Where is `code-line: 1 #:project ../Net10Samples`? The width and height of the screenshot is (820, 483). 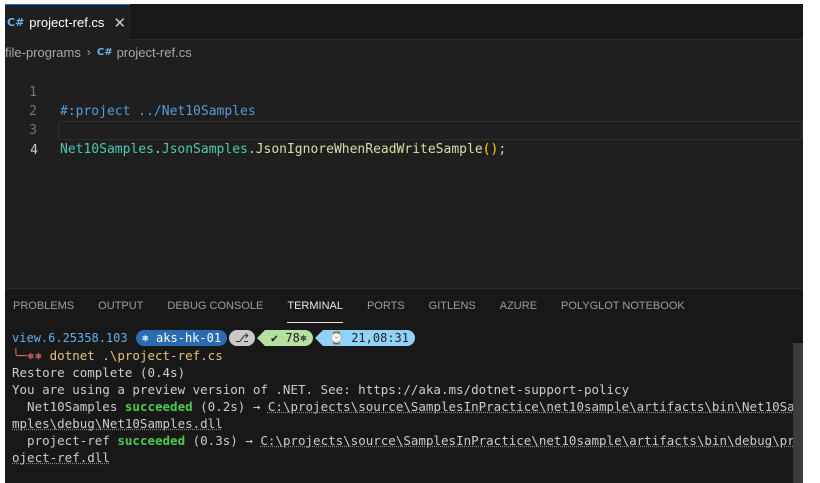 code-line: 1 #:project ../Net10Samples is located at coordinates (404, 91).